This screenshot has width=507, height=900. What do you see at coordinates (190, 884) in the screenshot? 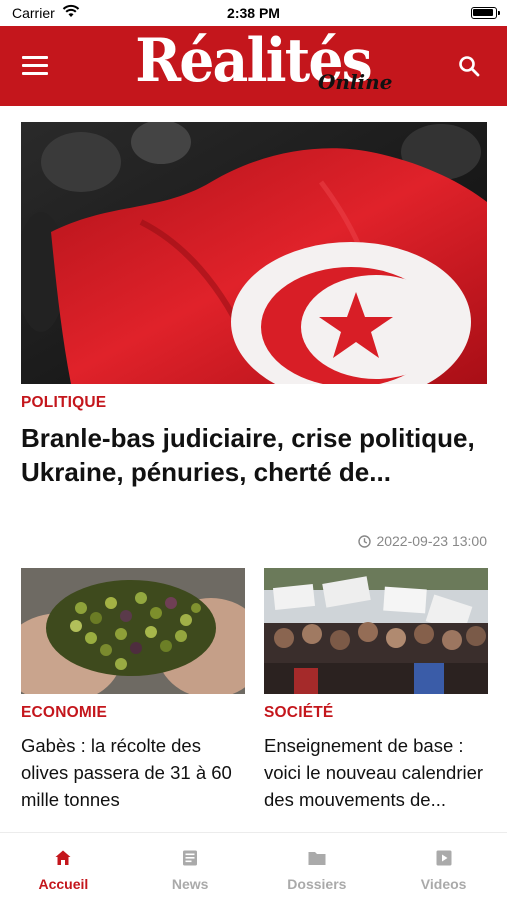
I see `tab-label: News` at bounding box center [190, 884].